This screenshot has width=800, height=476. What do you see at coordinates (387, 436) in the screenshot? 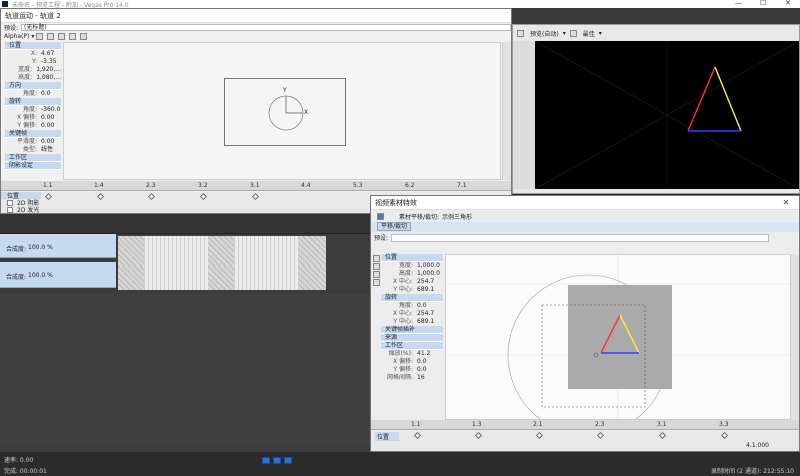
I see `position-track-label: 位置` at bounding box center [387, 436].